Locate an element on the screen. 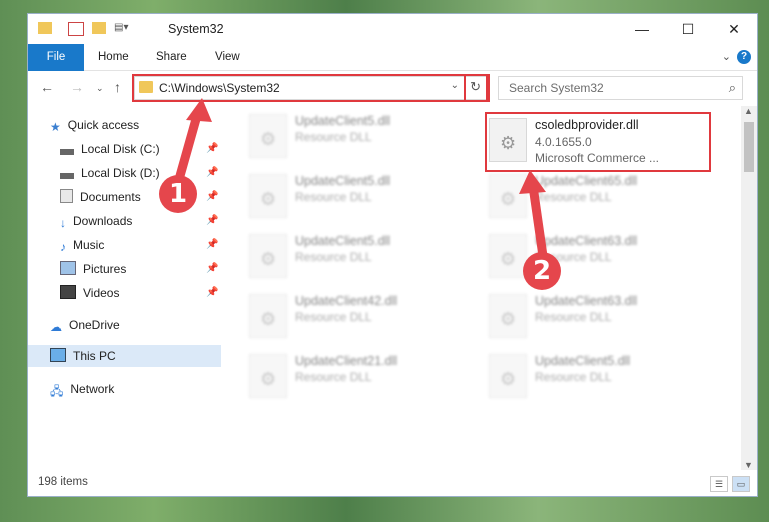 The height and width of the screenshot is (522, 769). search-box: Search System32 ⌕ is located at coordinates (620, 88).